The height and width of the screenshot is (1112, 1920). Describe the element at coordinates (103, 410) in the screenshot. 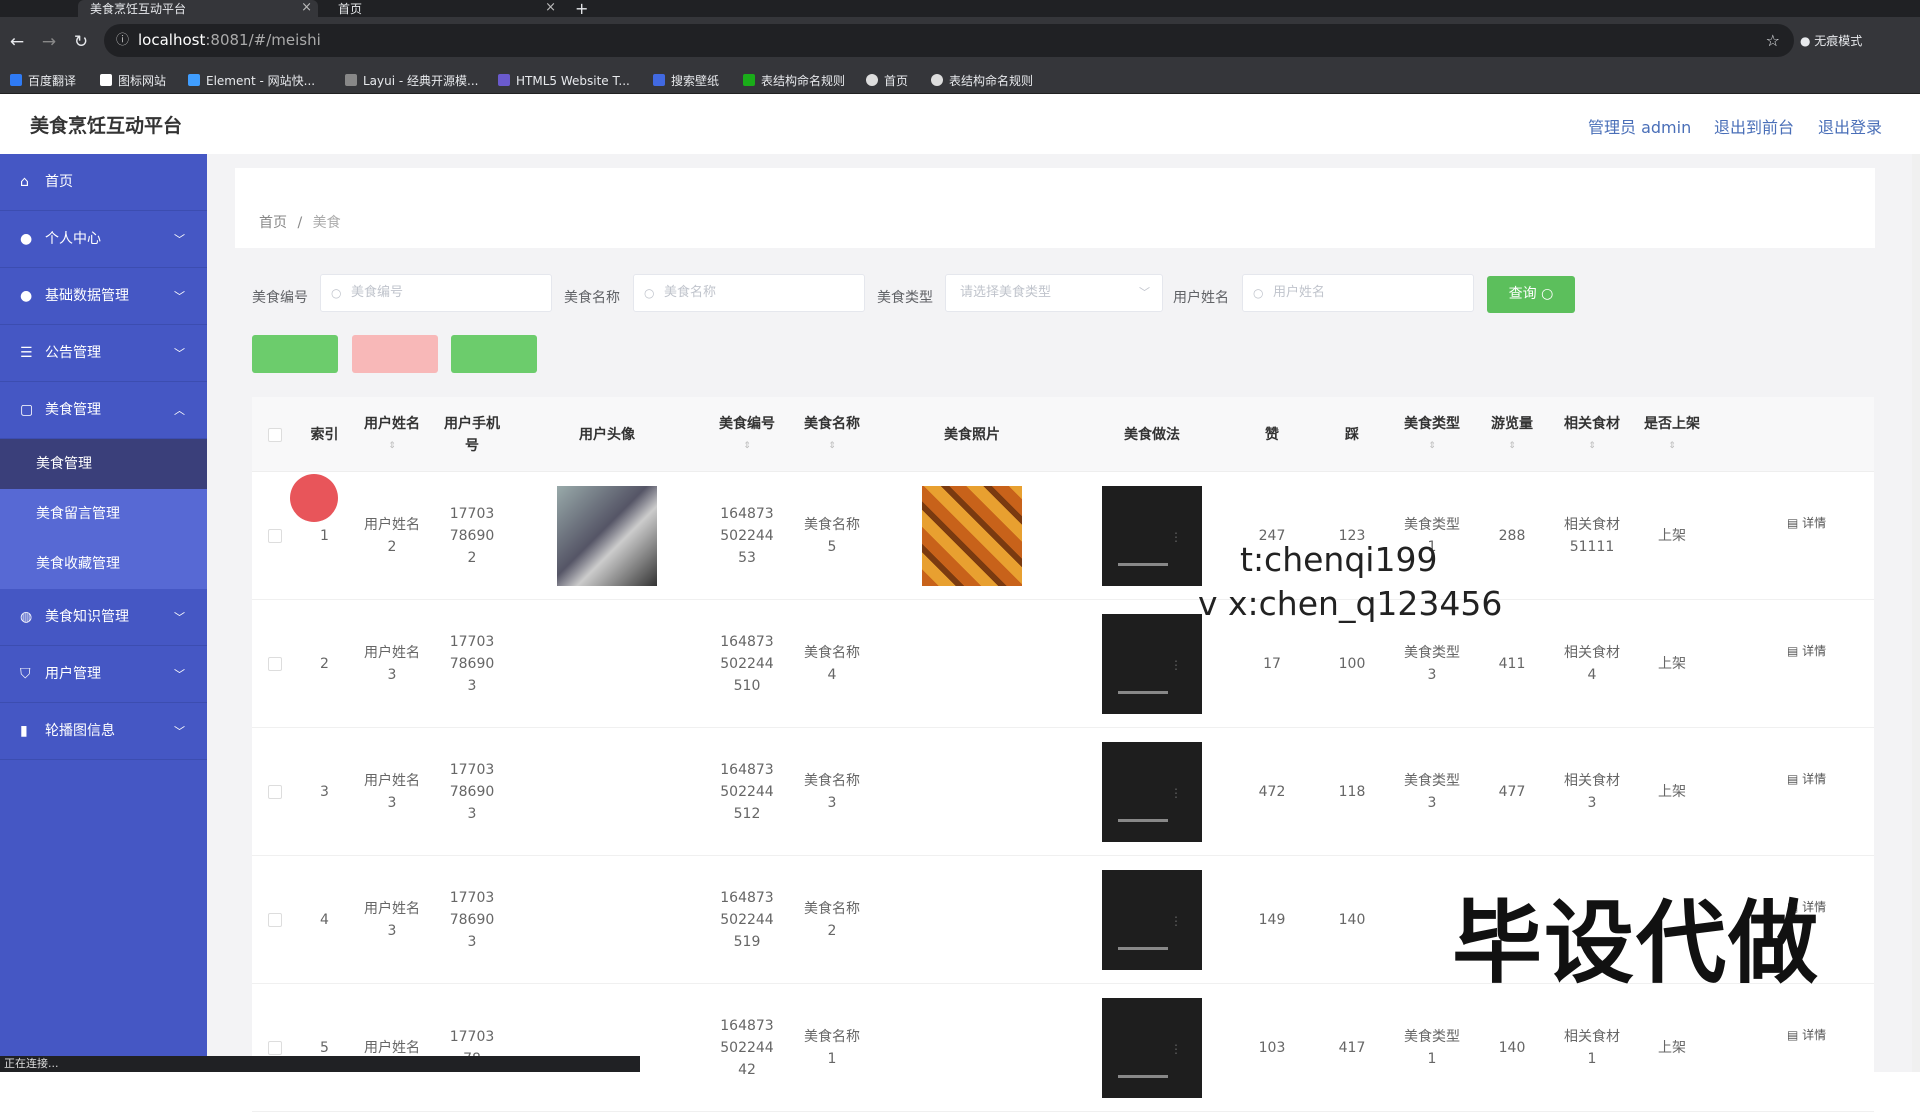

I see `sidebar-item-food: ▢ 美食管理 ︿` at that location.